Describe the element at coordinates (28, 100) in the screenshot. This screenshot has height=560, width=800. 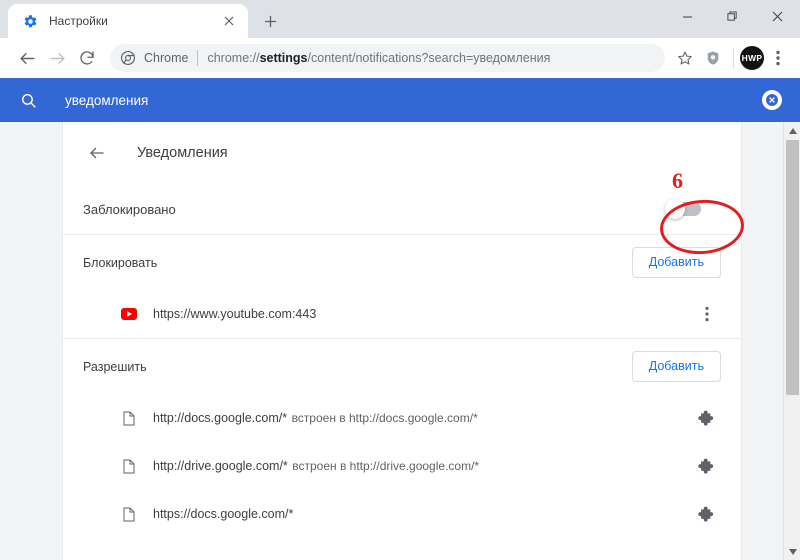
I see `search-icon` at that location.